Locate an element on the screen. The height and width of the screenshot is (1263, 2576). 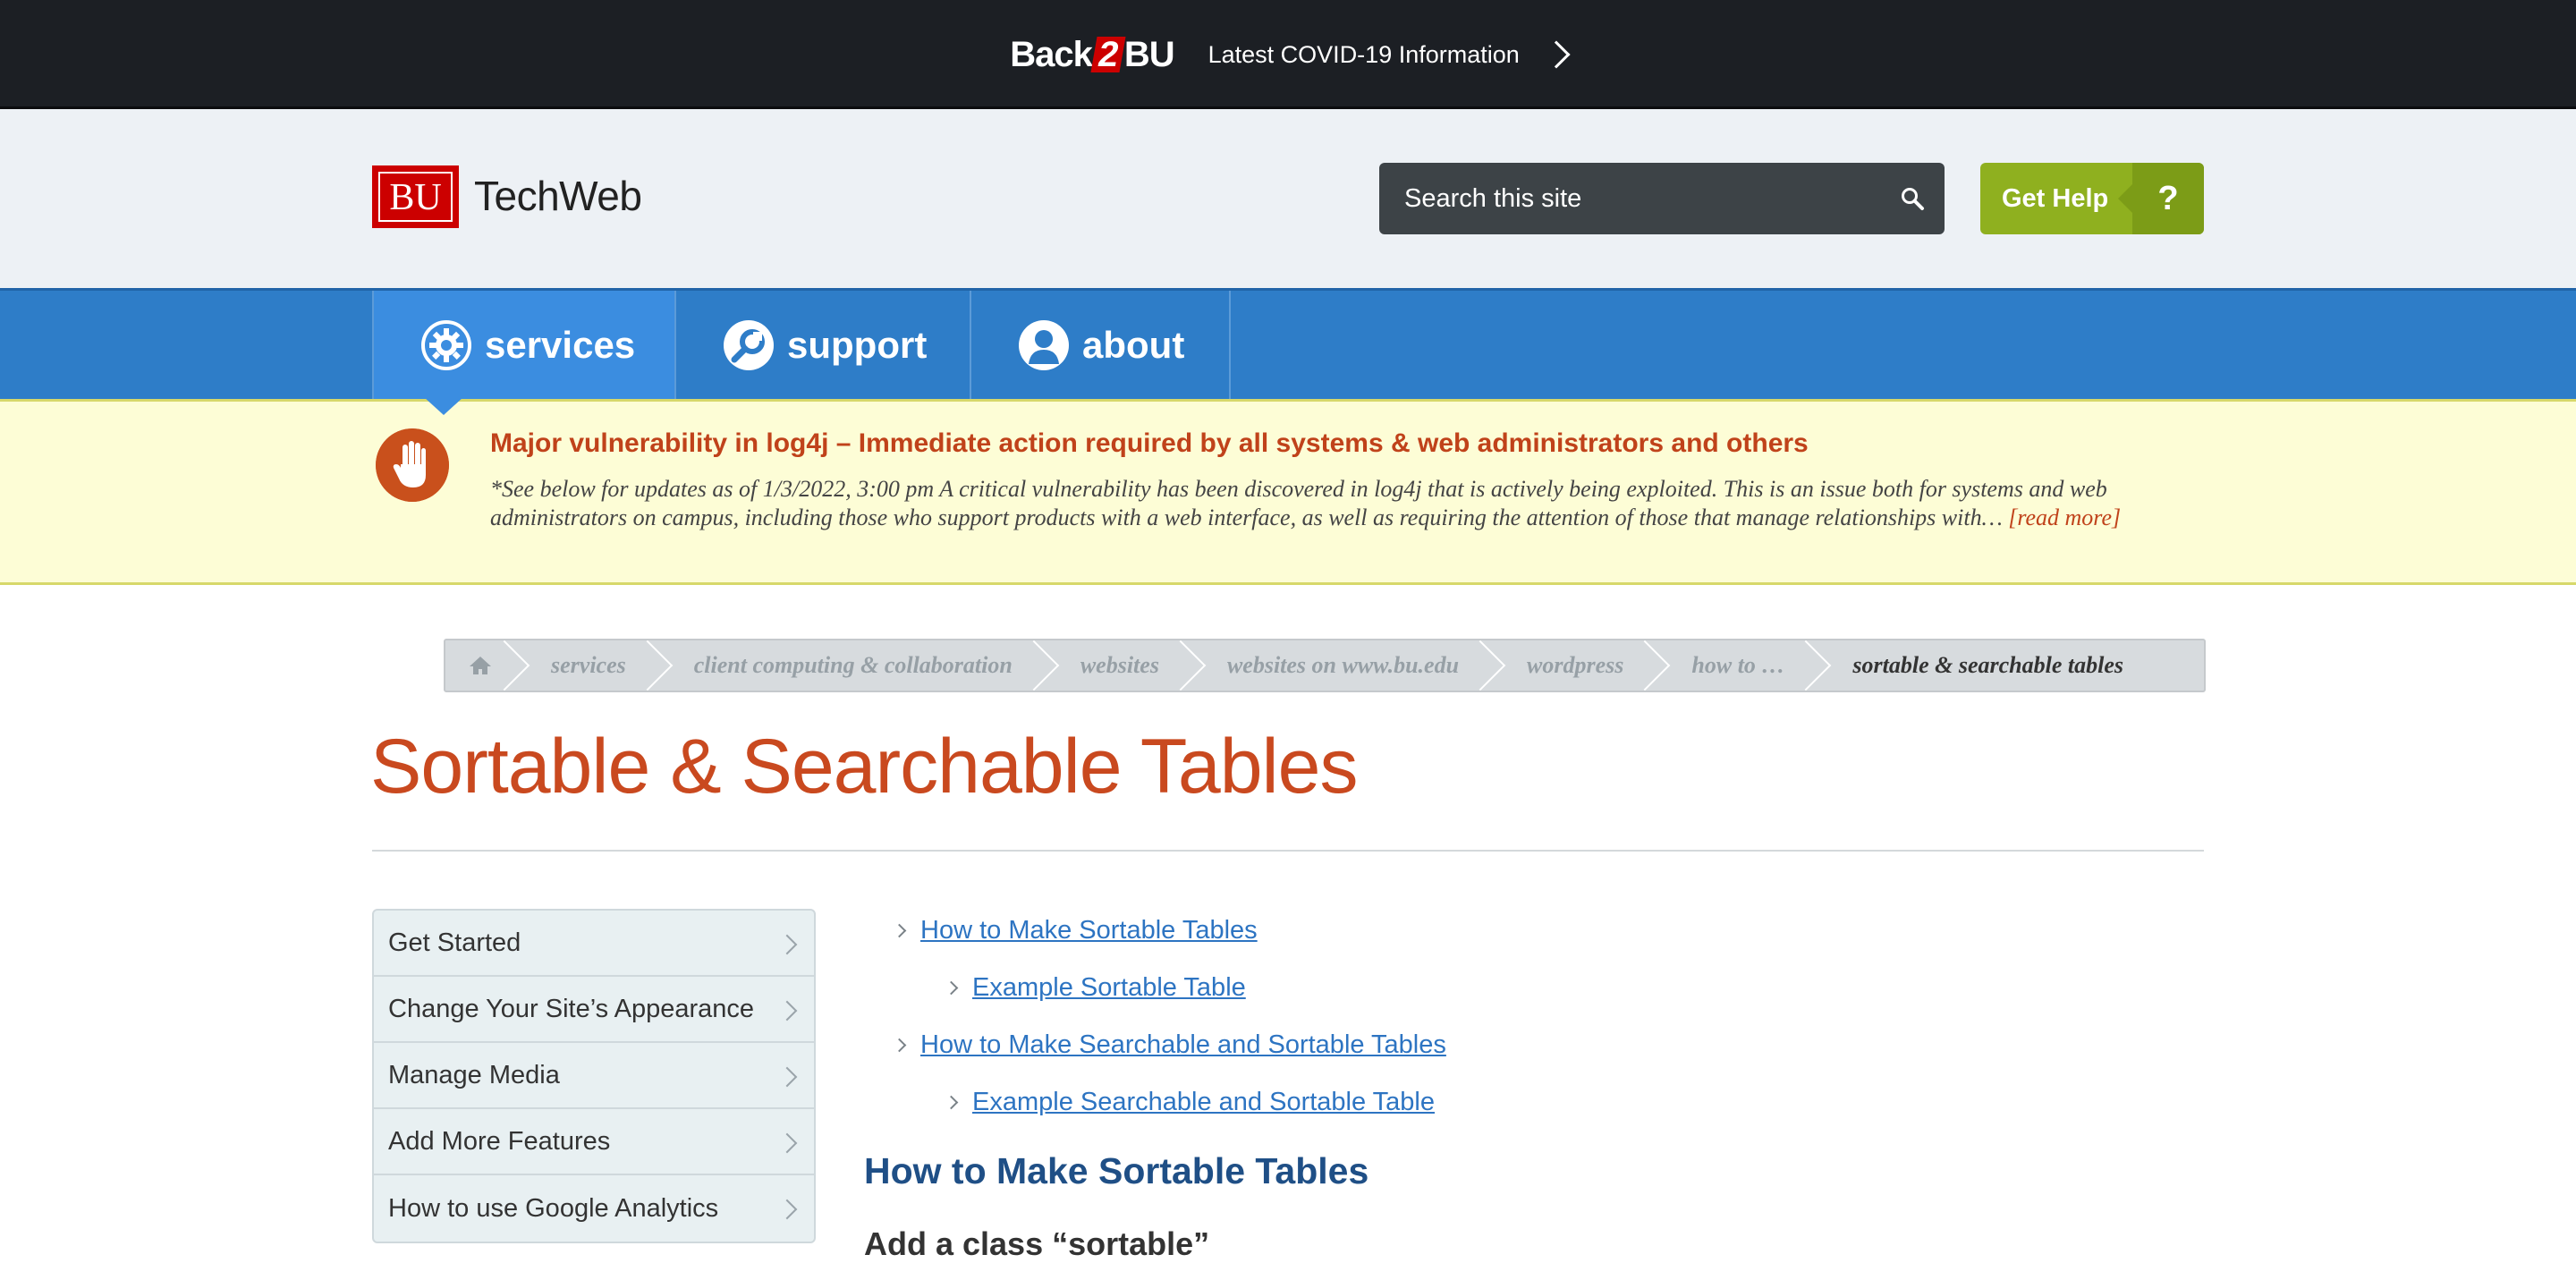
nav-support-label: support is located at coordinates (857, 344).